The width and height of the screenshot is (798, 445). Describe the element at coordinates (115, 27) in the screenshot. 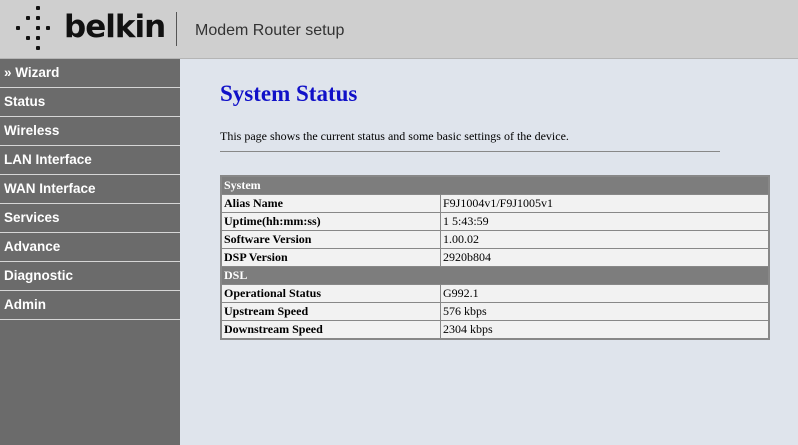

I see `brand-logo: belkin` at that location.